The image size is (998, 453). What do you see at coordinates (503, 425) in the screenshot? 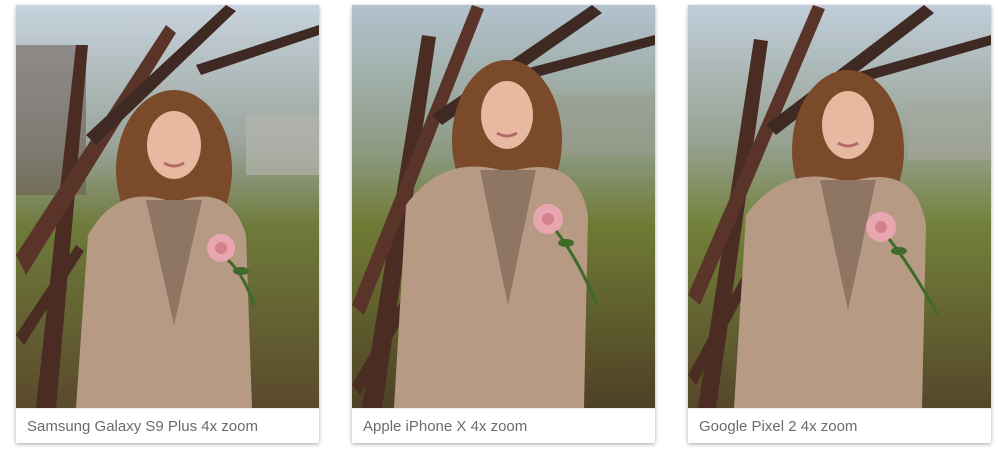
I see `photo-caption: Apple iPhone X 4x zoom` at bounding box center [503, 425].